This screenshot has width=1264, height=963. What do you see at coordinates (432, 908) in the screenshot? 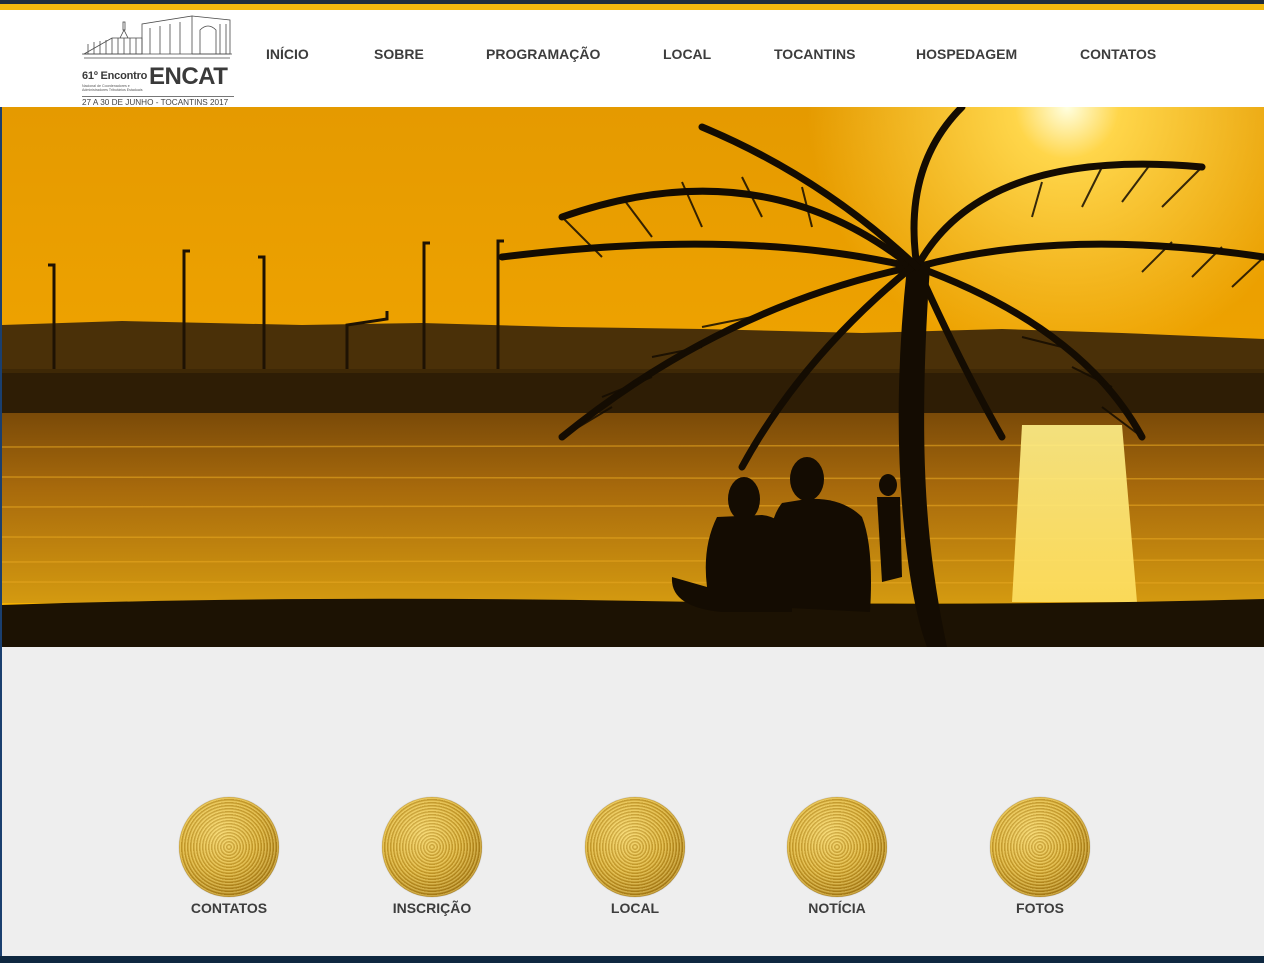
I see `quick-link-label: INSCRIÇÃO` at bounding box center [432, 908].